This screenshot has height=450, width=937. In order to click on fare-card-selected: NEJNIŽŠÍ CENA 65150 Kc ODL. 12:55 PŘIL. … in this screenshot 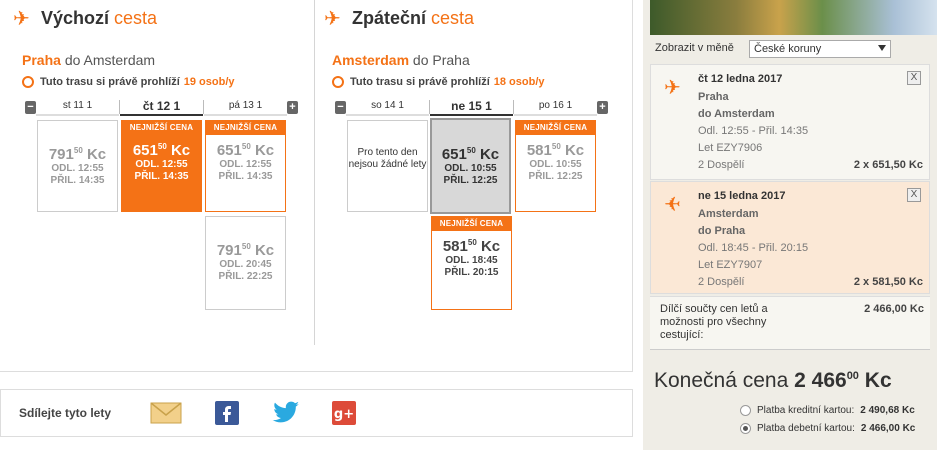, I will do `click(161, 166)`.